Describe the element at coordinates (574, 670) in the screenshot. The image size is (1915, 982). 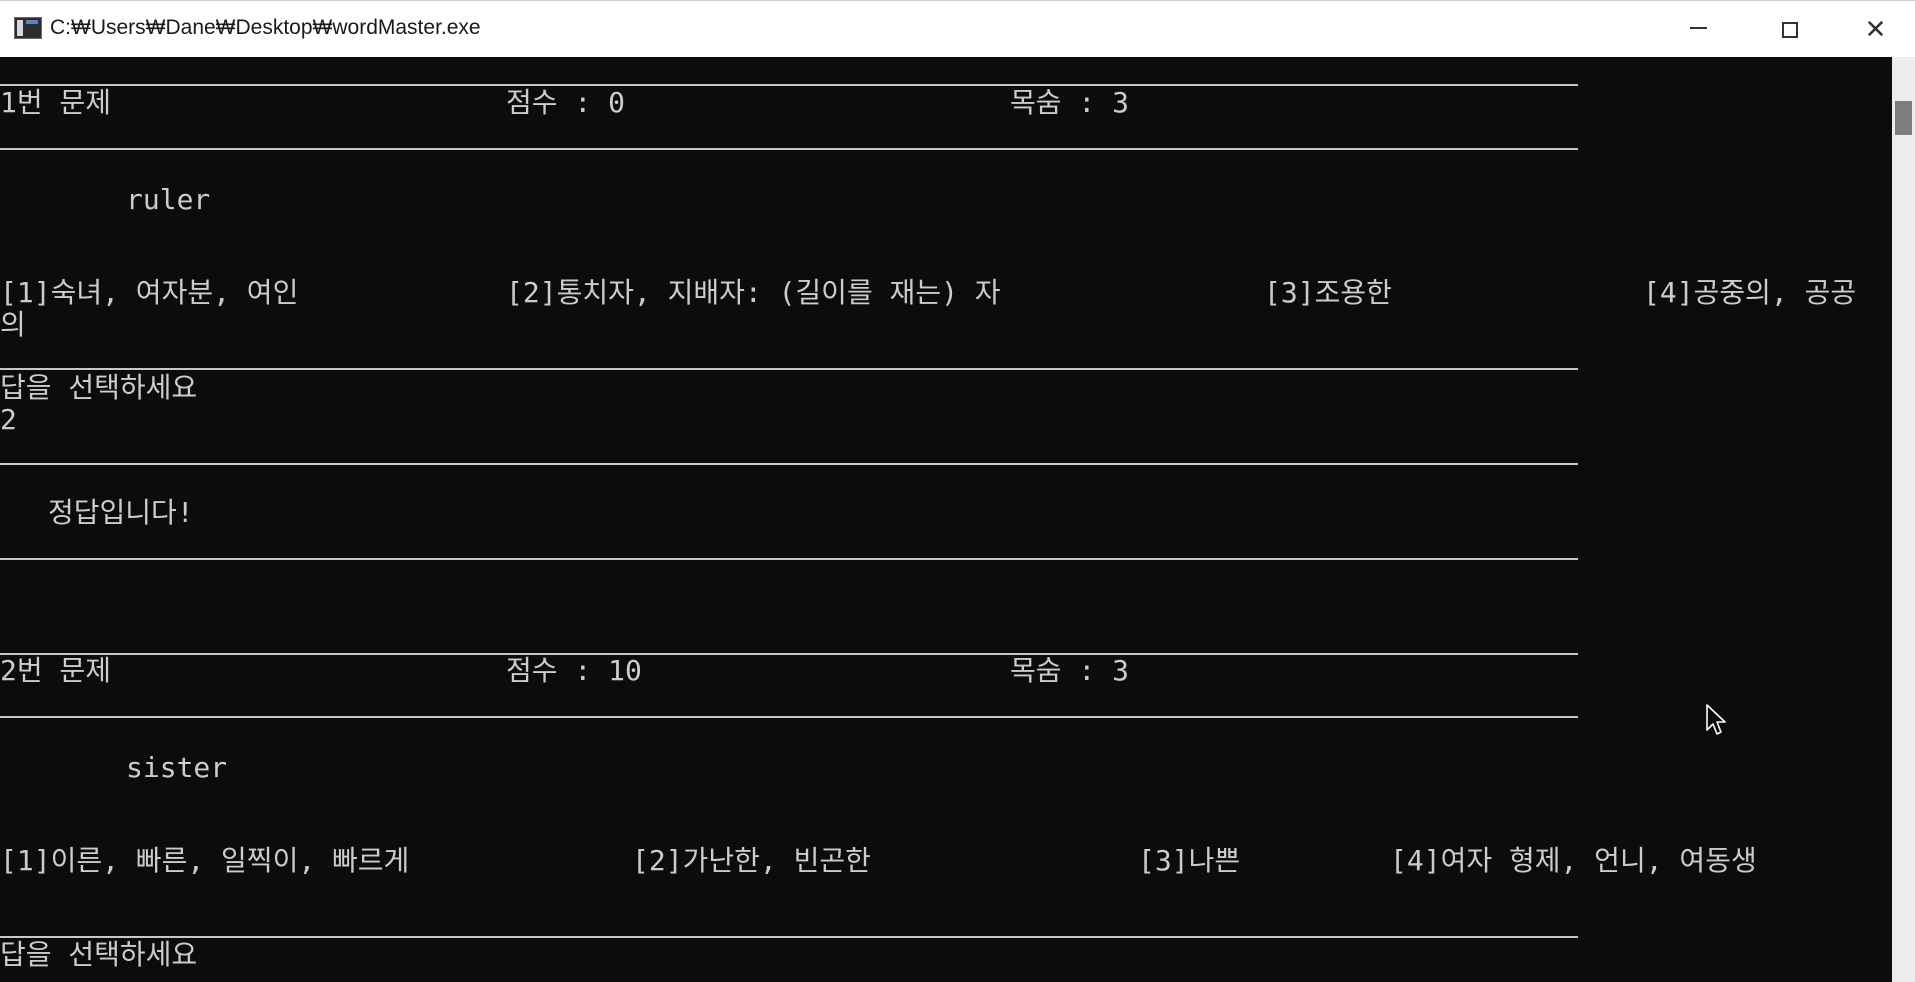
I see `q2-score: 점수 : 10` at that location.